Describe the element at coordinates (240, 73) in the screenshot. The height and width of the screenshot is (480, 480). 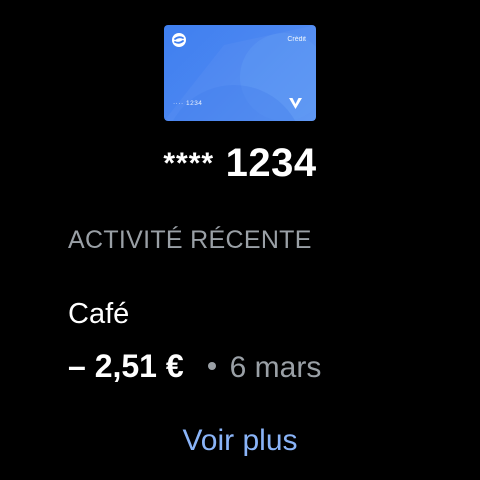
I see `payment-card-image: Crédit ···· 1234` at that location.